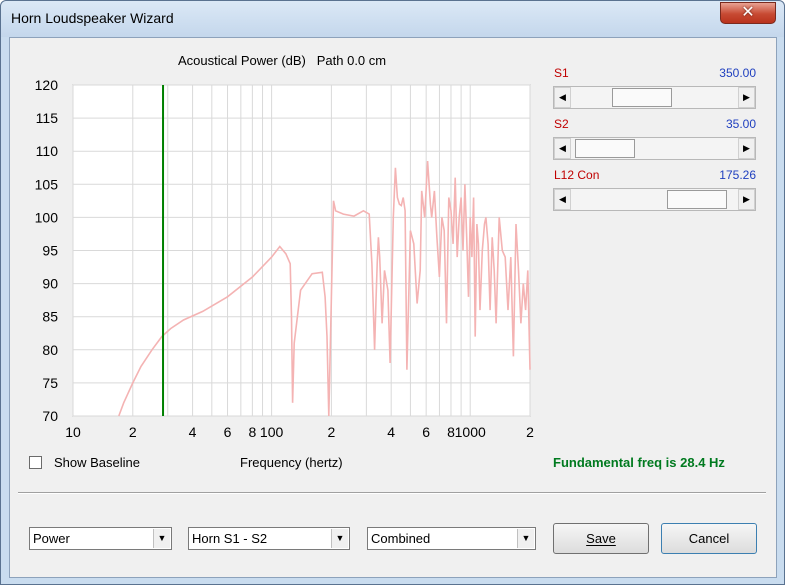 Image resolution: width=785 pixels, height=585 pixels. I want to click on y-tick-label: 90, so click(50, 284).